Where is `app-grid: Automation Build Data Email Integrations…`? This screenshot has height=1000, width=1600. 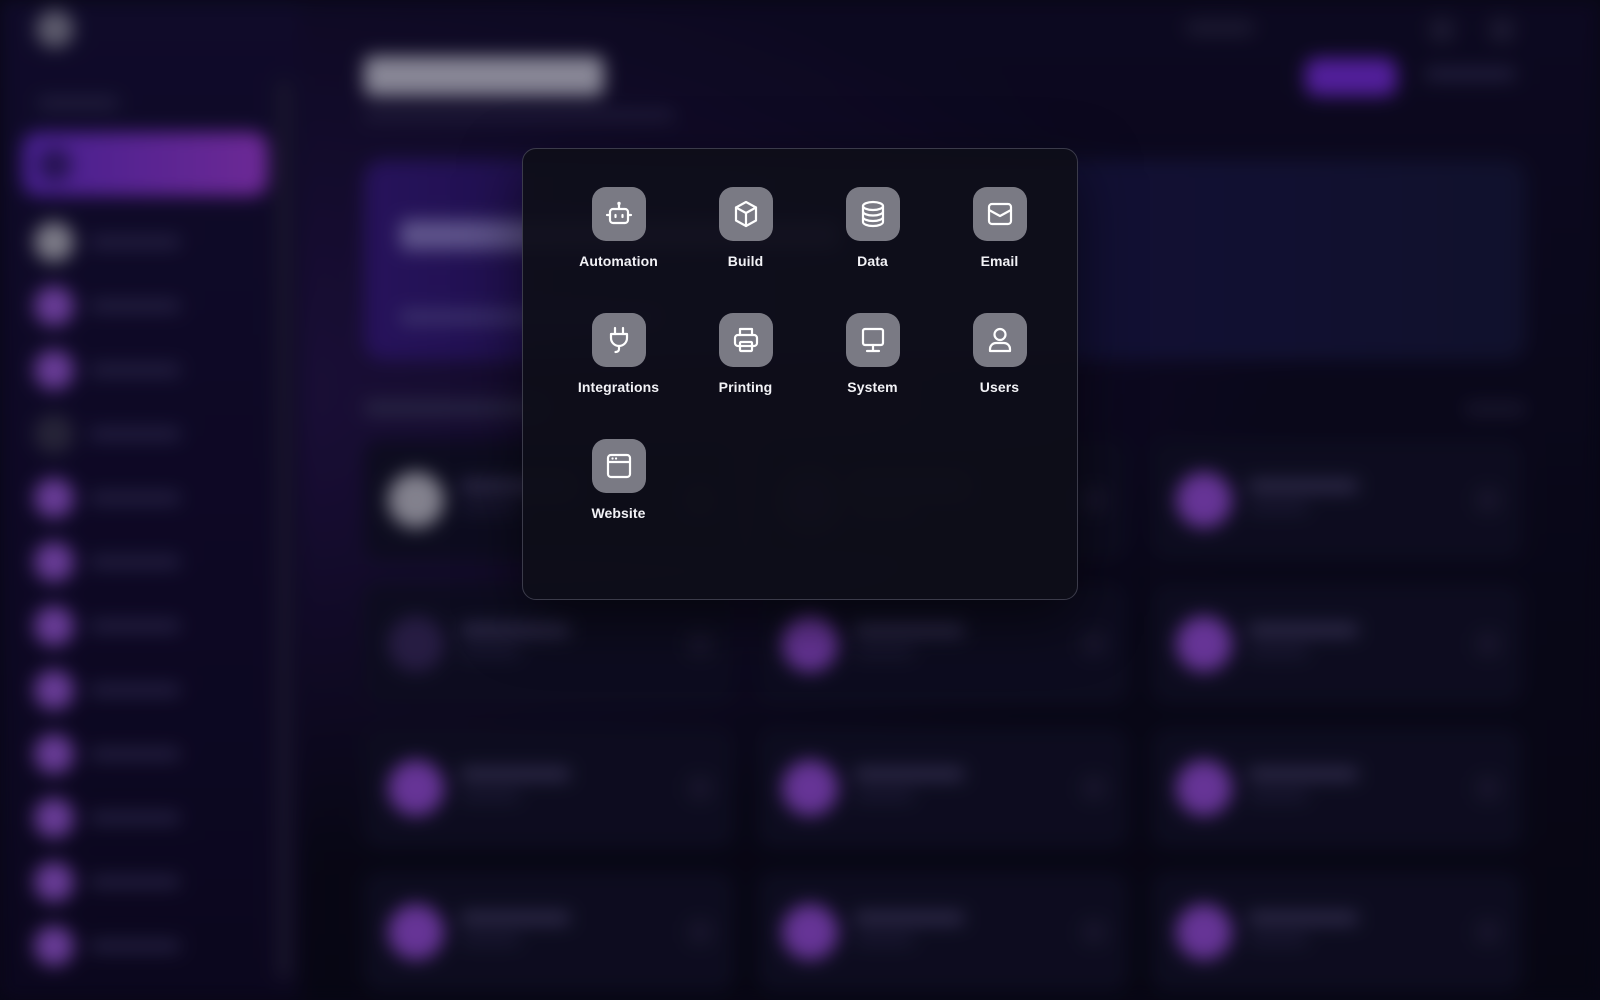
app-grid: Automation Build Data Email Integrations… is located at coordinates (809, 376).